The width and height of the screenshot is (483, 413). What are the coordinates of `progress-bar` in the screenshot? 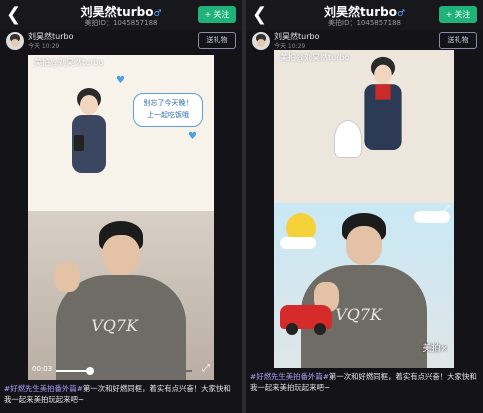 It's located at (124, 371).